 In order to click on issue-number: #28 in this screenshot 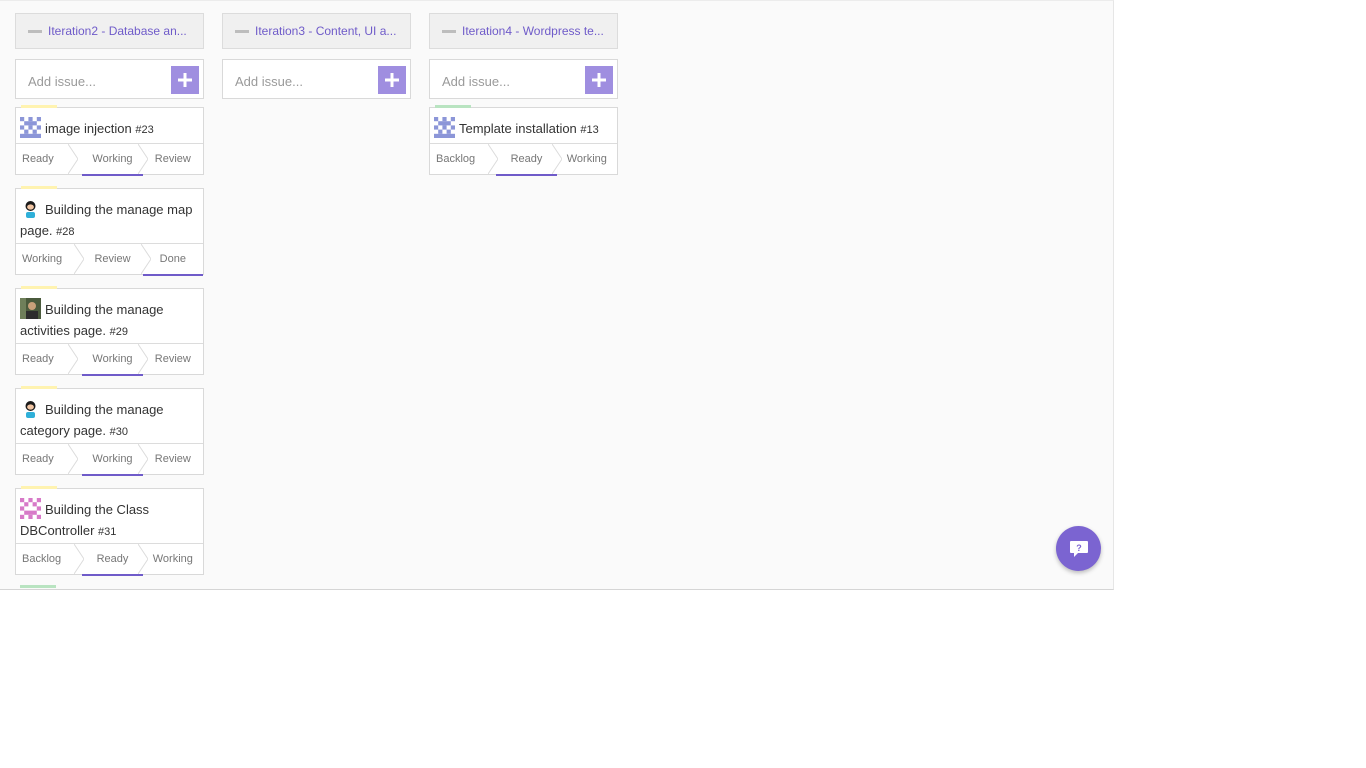, I will do `click(65, 232)`.